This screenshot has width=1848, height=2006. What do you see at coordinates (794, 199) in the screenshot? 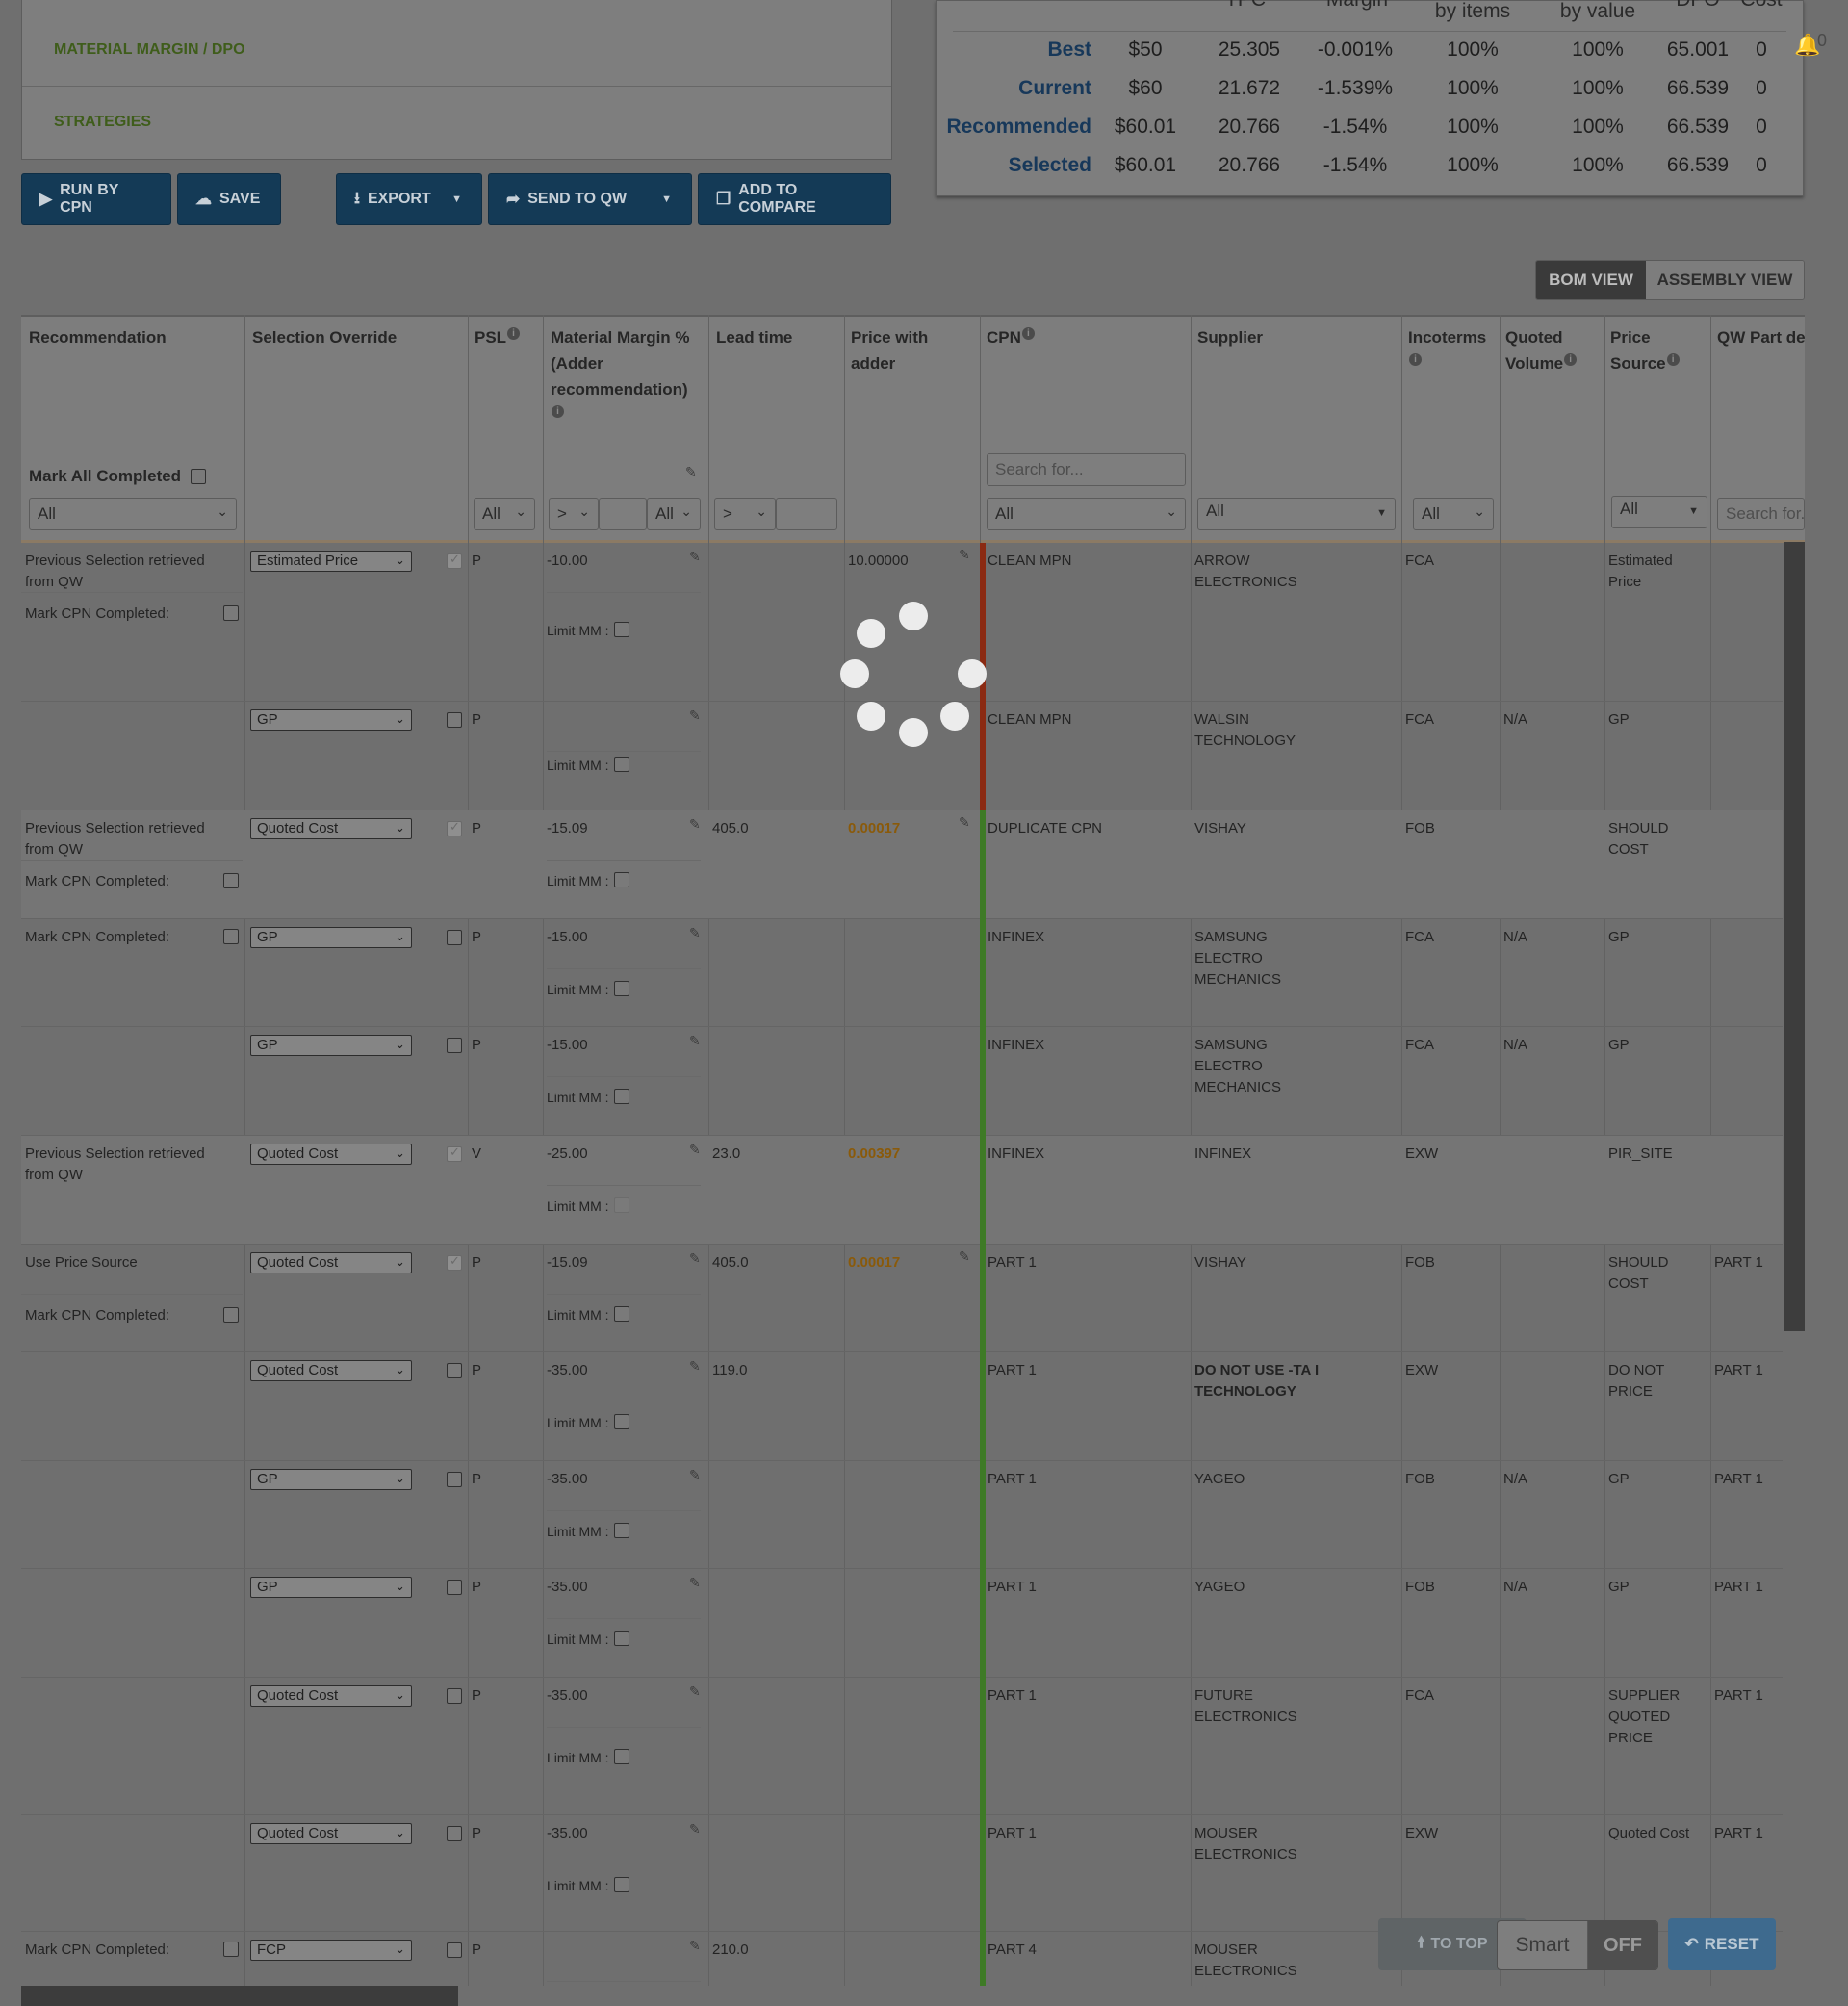
I see `add-to-compare-button: ❐ ADD TO COMPARE` at bounding box center [794, 199].